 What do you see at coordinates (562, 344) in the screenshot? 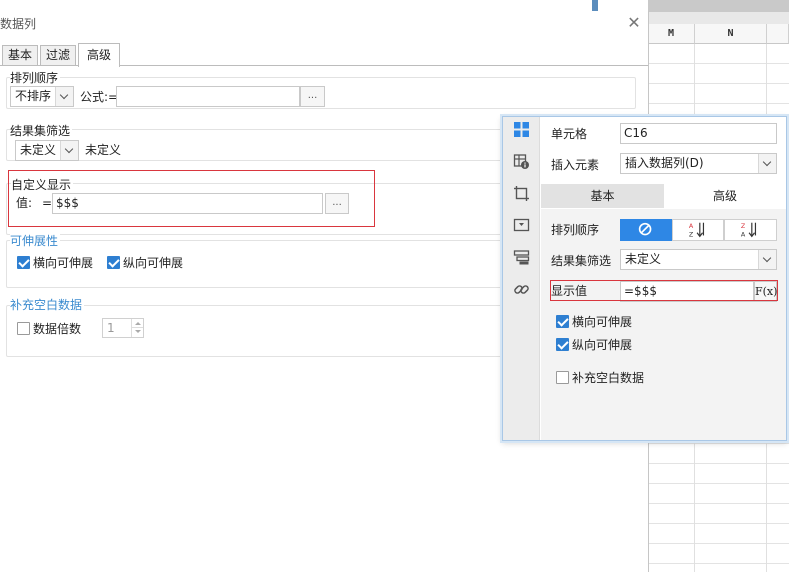
I see `panel-vertical-expand-checkbox` at bounding box center [562, 344].